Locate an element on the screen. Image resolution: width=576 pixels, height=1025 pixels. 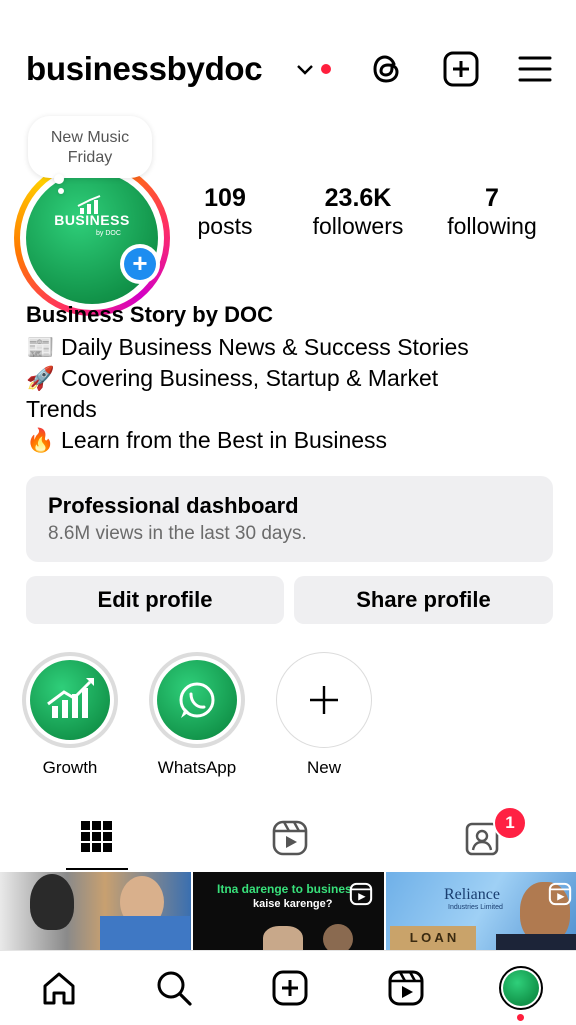
note-bubble-tail is located at coordinates (59, 179).